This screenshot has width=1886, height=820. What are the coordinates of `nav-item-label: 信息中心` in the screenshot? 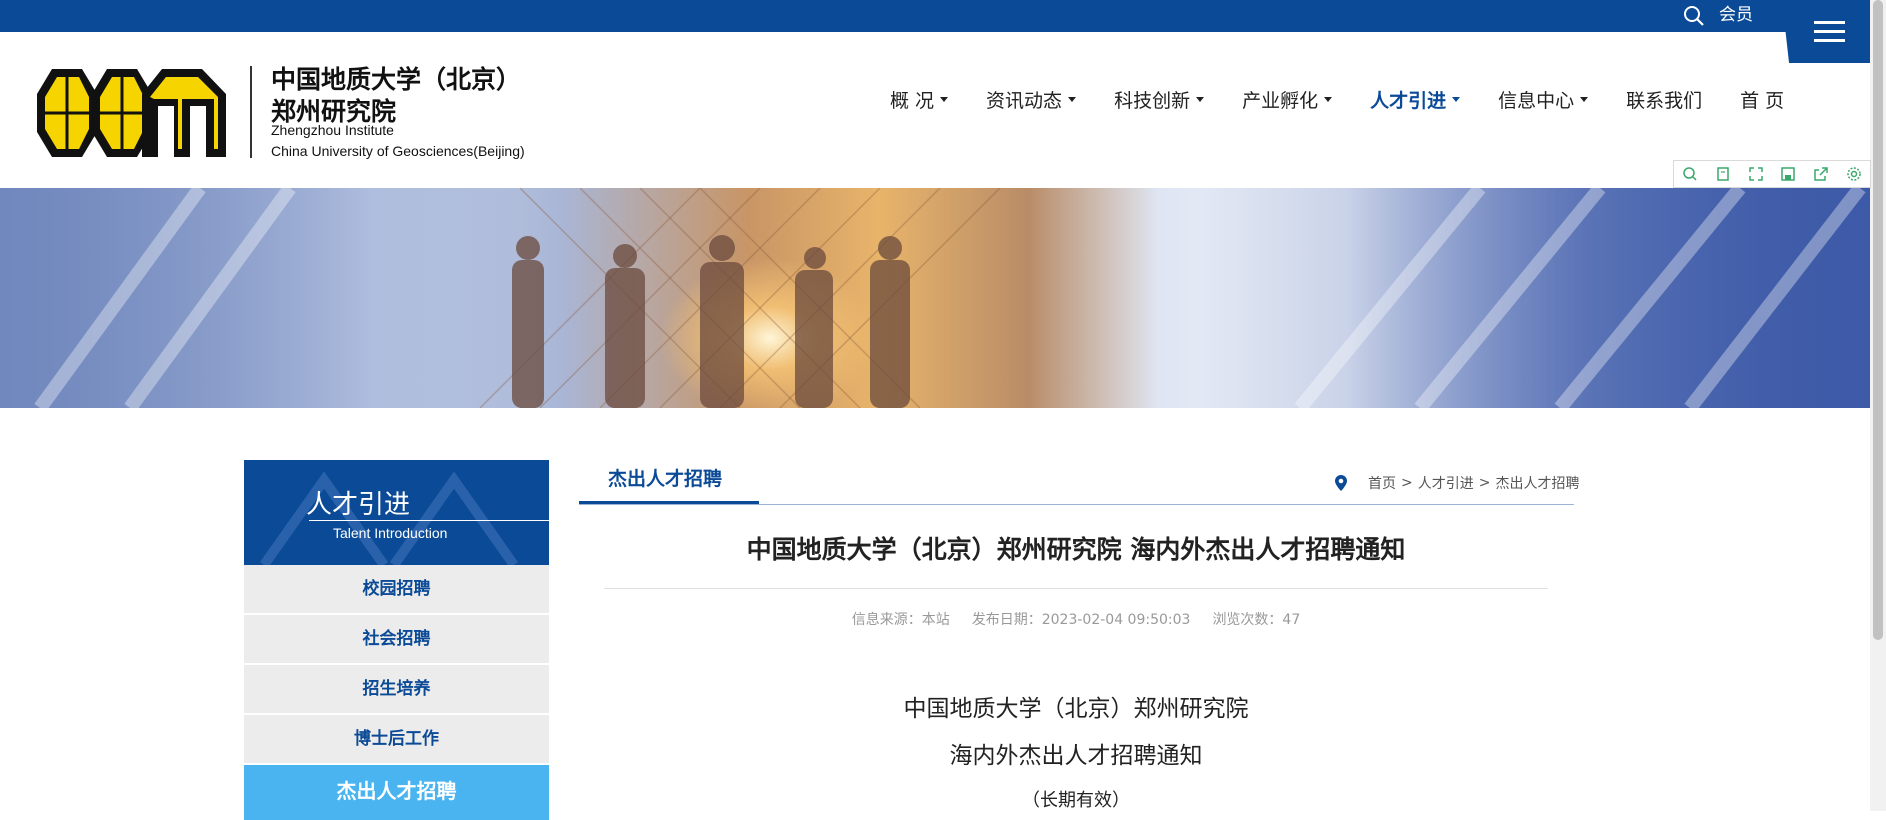 It's located at (1536, 101).